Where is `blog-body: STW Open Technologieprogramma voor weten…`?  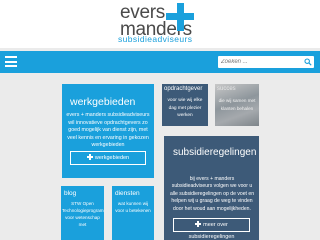 blog-body: STW Open Technologieprogramma voor weten… is located at coordinates (83, 214).